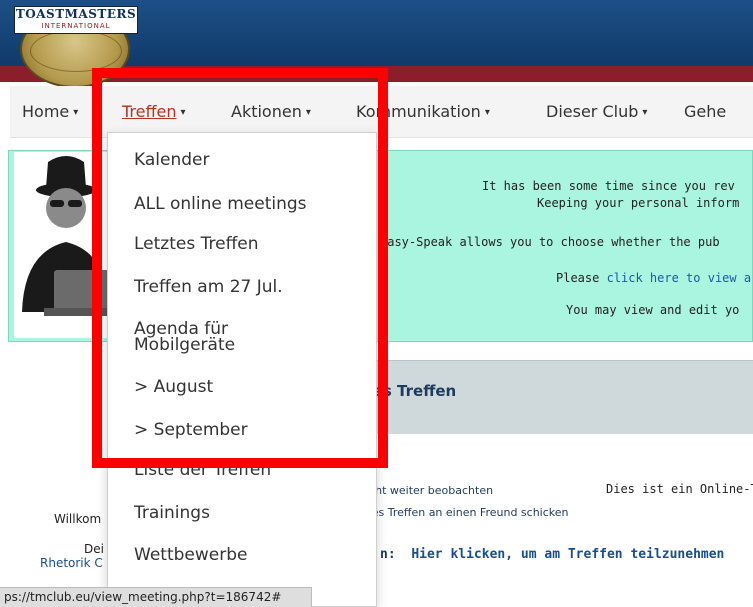 This screenshot has height=607, width=753. What do you see at coordinates (76, 14) in the screenshot?
I see `logo-title: TOASTMASTERS` at bounding box center [76, 14].